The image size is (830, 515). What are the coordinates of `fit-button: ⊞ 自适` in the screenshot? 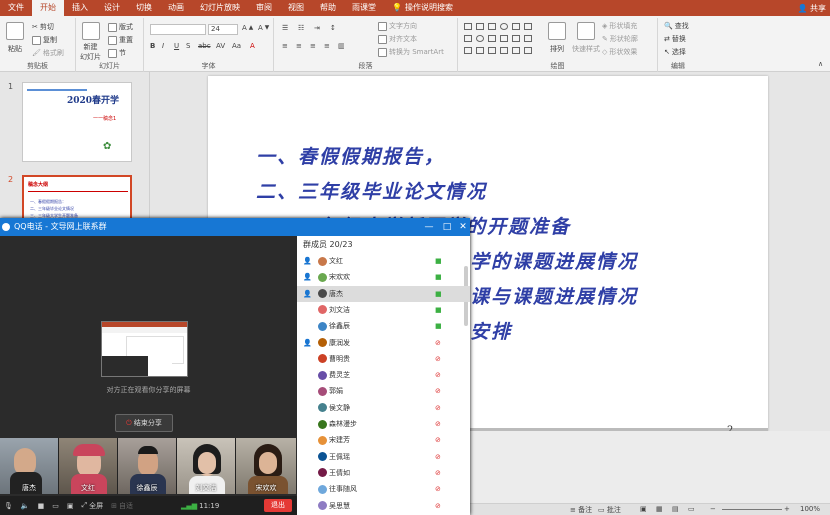 It's located at (122, 506).